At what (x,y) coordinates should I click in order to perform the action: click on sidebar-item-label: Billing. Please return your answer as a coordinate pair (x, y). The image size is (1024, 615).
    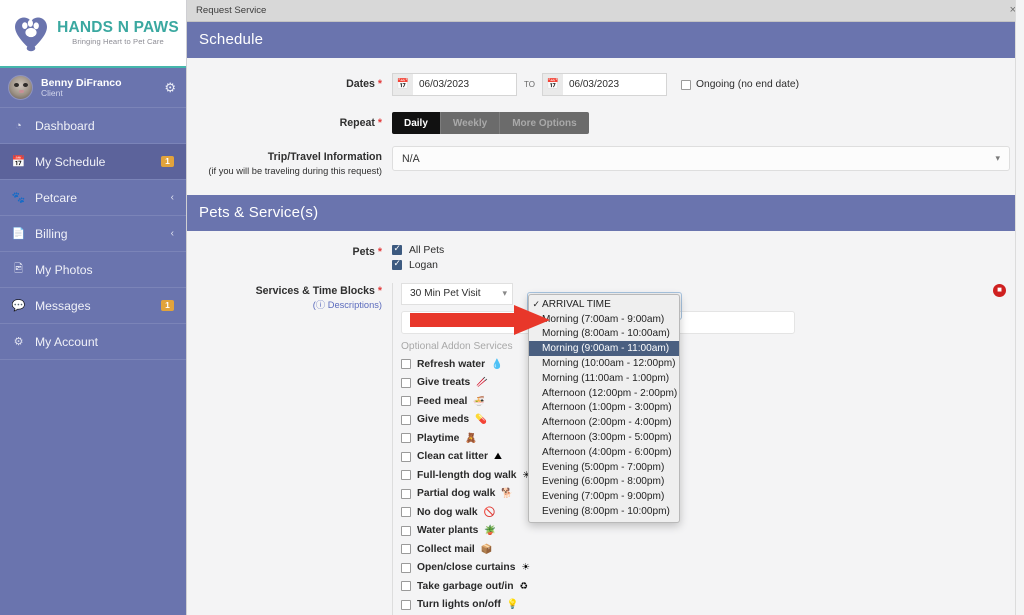
    Looking at the image, I should click on (51, 233).